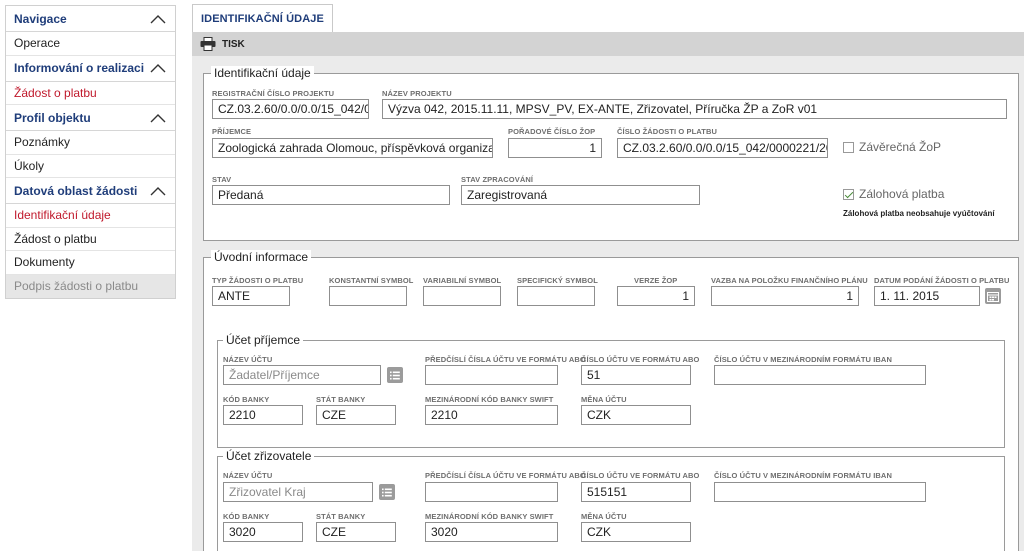 The width and height of the screenshot is (1024, 551). I want to click on stav-label: STAV, so click(222, 179).